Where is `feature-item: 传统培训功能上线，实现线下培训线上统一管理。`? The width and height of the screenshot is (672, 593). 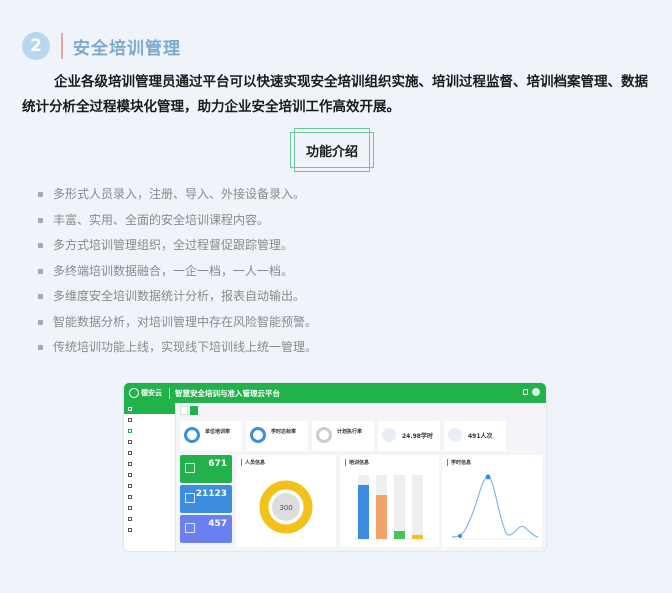 feature-item: 传统培训功能上线，实现线下培训线上统一管理。 is located at coordinates (177, 348).